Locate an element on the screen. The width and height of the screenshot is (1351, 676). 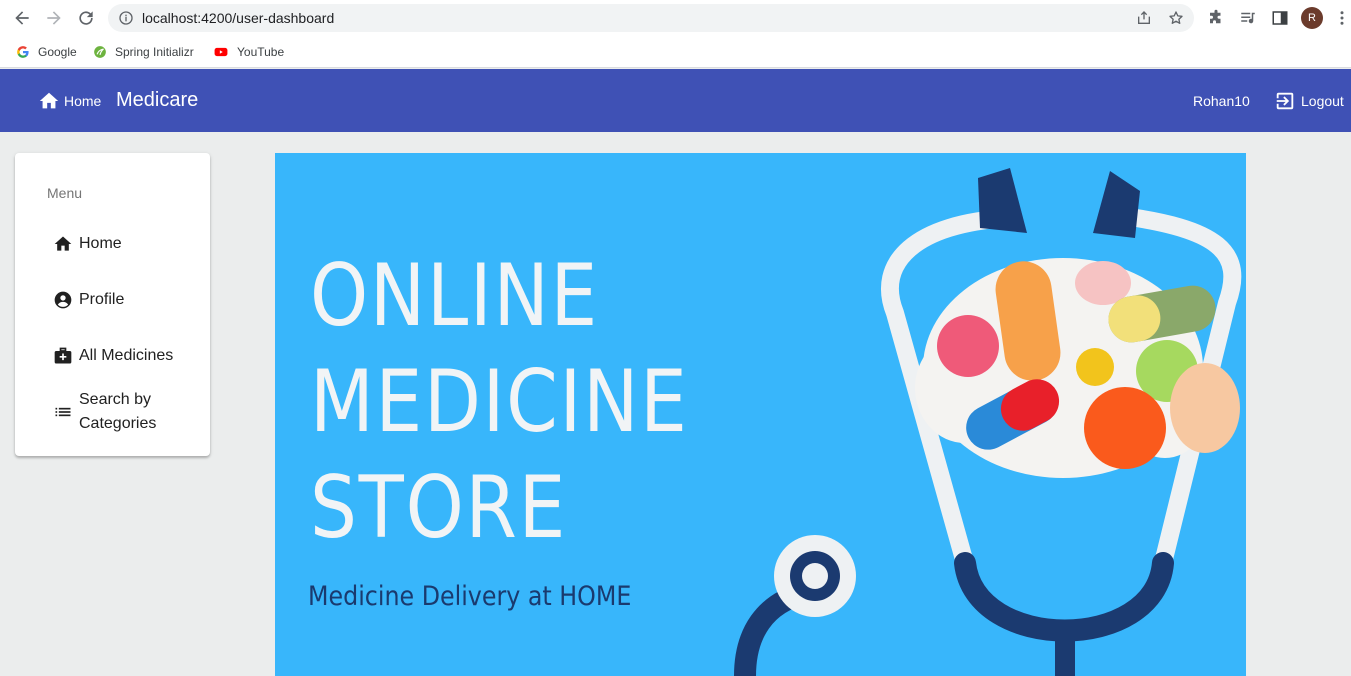
share-icon is located at coordinates (1144, 18).